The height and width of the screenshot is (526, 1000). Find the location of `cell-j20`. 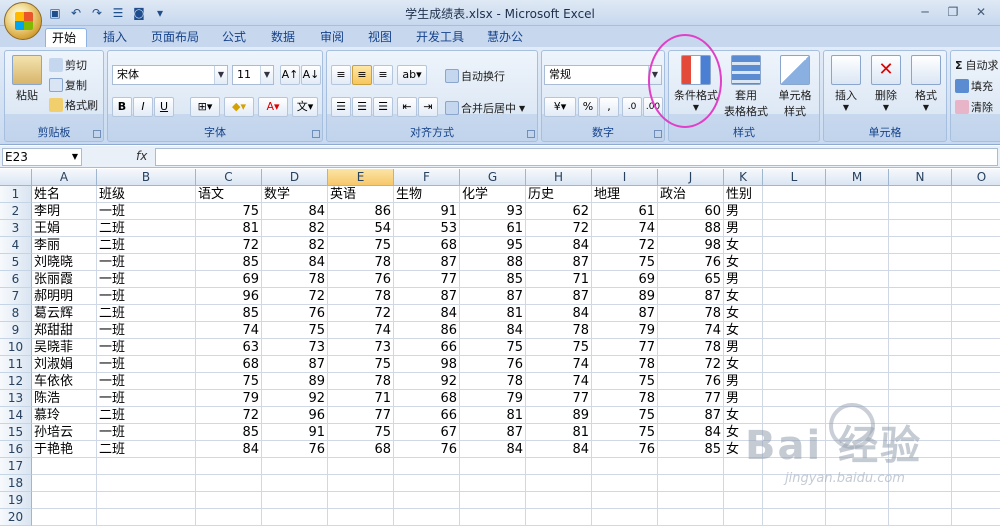

cell-j20 is located at coordinates (691, 517).